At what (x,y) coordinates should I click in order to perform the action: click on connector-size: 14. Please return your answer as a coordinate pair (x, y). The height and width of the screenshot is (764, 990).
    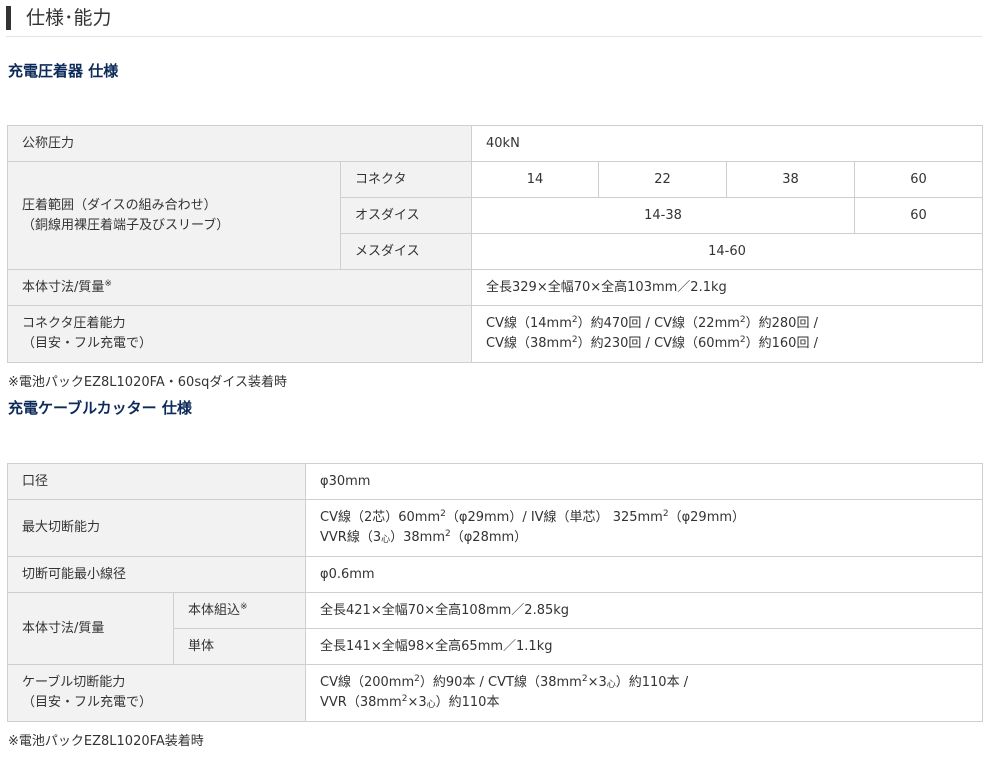
    Looking at the image, I should click on (535, 179).